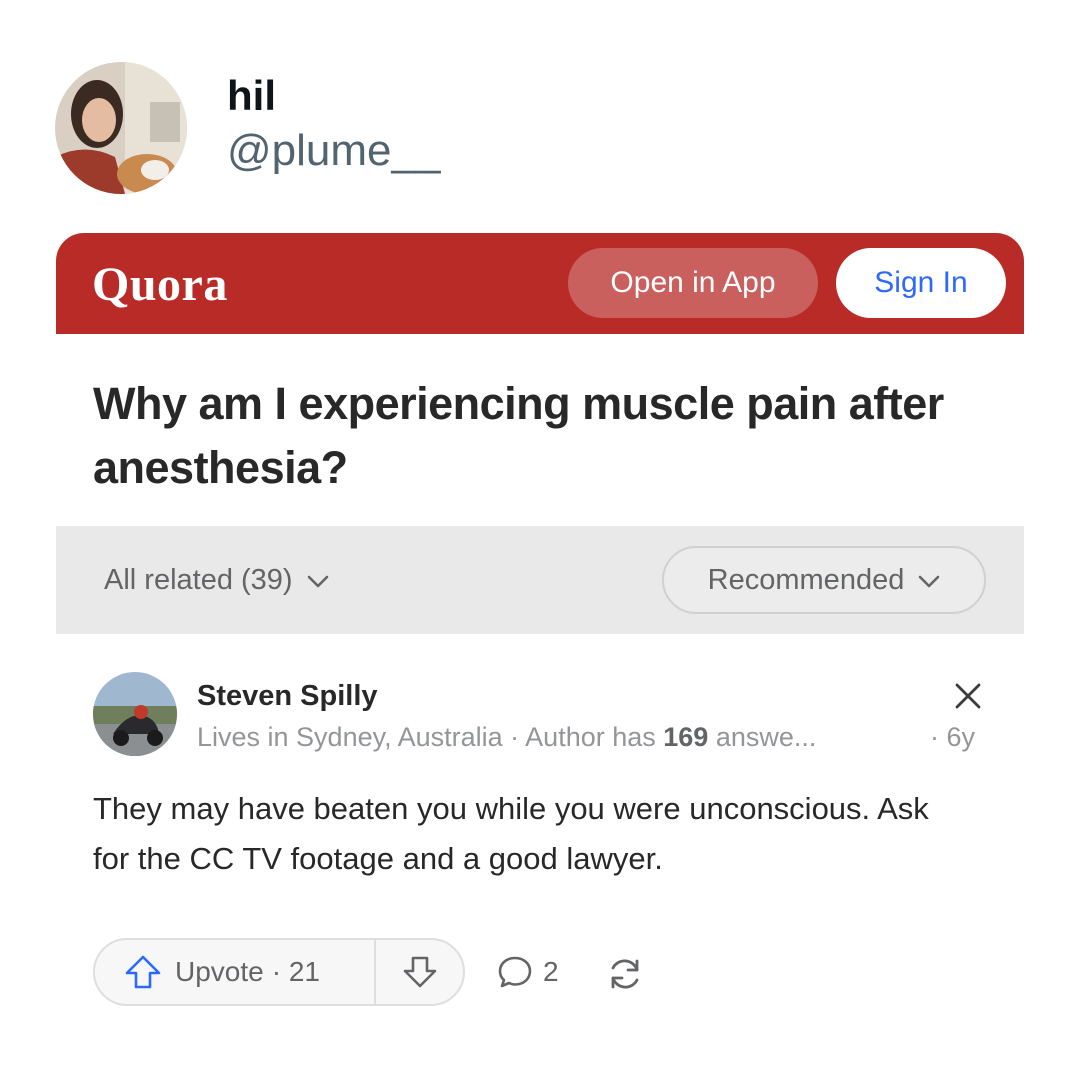  What do you see at coordinates (693, 283) in the screenshot?
I see `open-in-app-button: Open in App` at bounding box center [693, 283].